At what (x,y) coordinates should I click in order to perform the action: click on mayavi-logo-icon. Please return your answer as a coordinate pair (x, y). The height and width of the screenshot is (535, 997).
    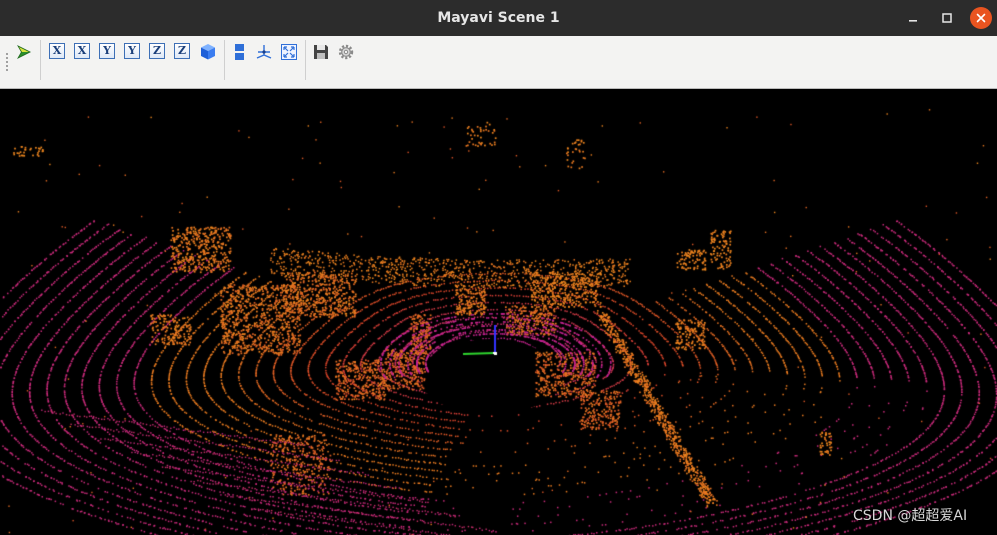
    Looking at the image, I should click on (24, 52).